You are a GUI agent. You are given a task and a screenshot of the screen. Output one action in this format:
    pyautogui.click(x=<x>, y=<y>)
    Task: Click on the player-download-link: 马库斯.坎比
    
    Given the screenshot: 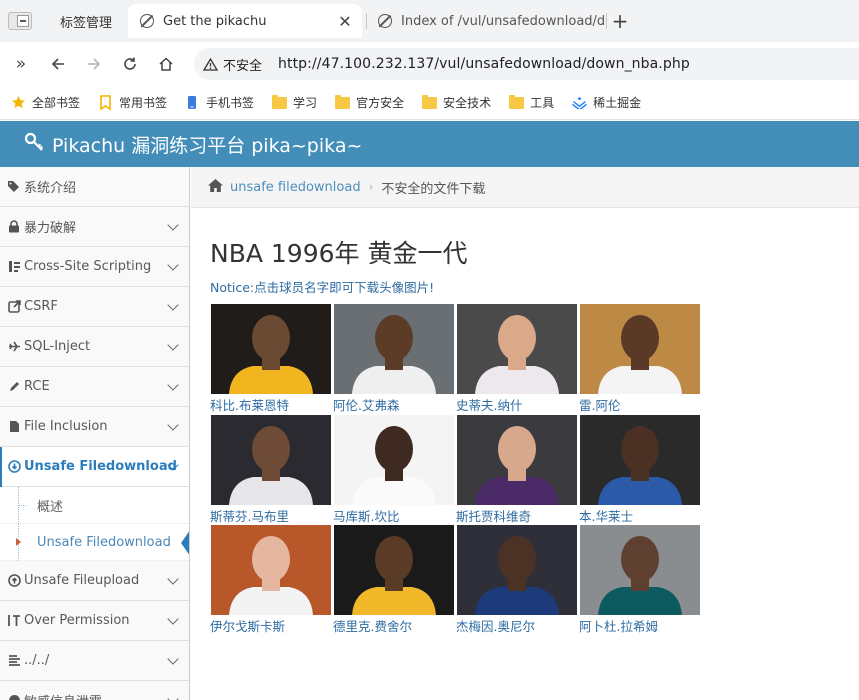 What is the action you would take?
    pyautogui.click(x=366, y=515)
    